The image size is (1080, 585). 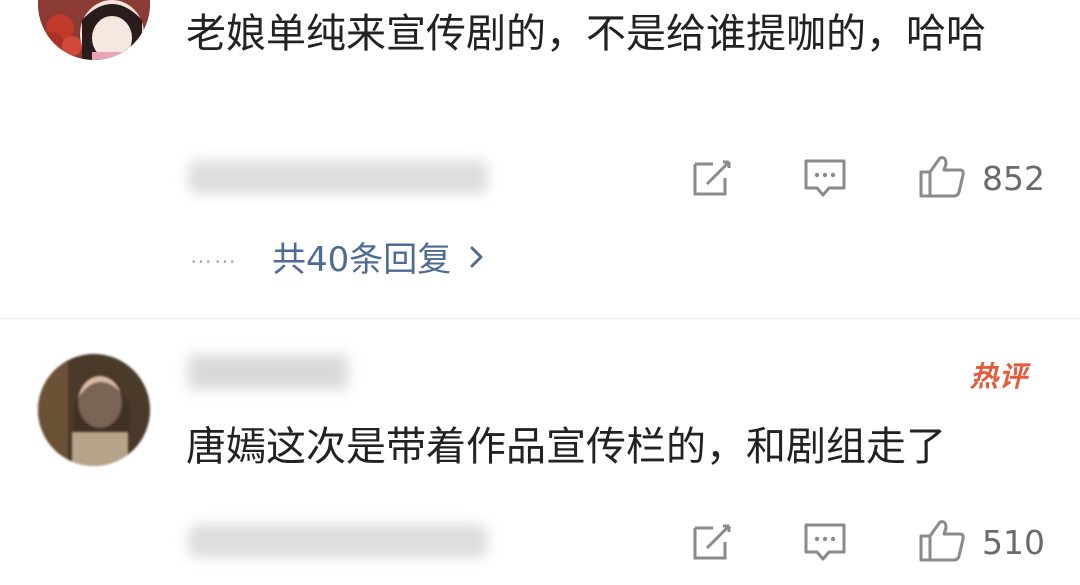 I want to click on like-button: 852, so click(x=981, y=178).